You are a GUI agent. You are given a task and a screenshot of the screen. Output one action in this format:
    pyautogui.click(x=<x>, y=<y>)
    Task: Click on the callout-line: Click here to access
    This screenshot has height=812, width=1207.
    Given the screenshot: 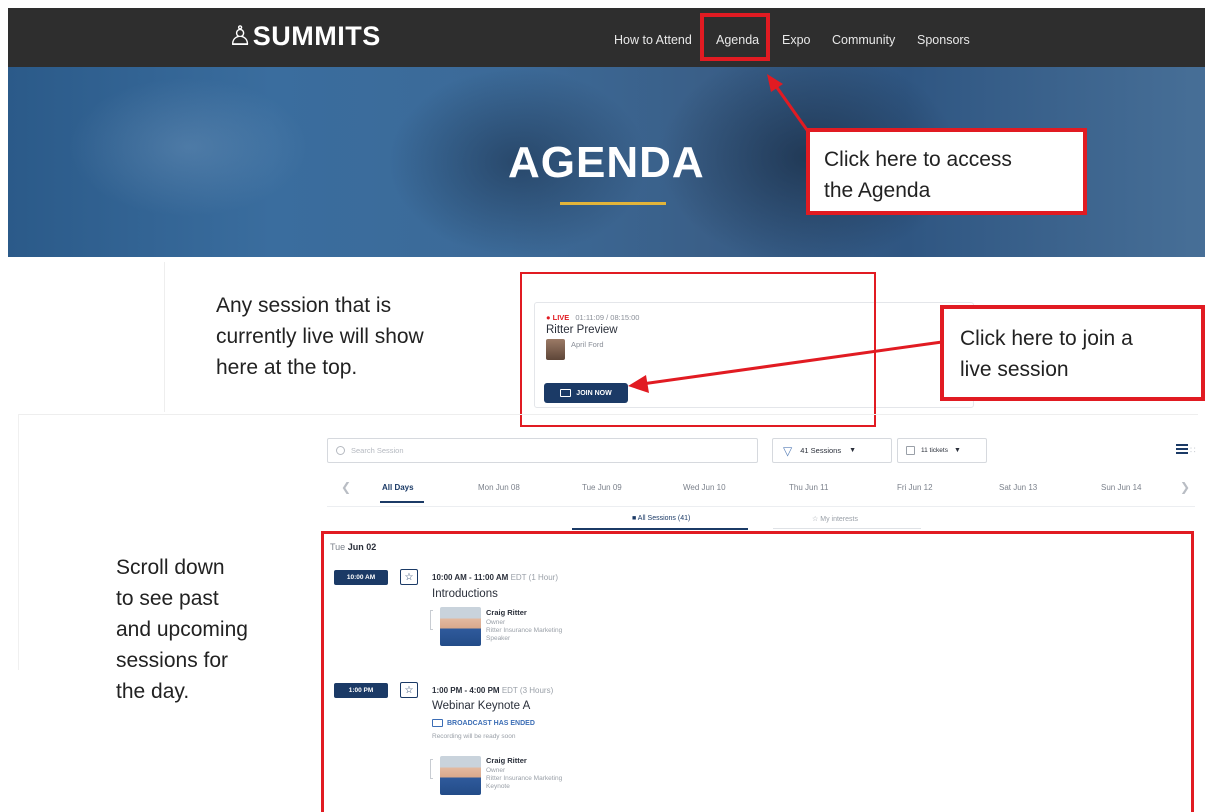 What is the action you would take?
    pyautogui.click(x=918, y=159)
    